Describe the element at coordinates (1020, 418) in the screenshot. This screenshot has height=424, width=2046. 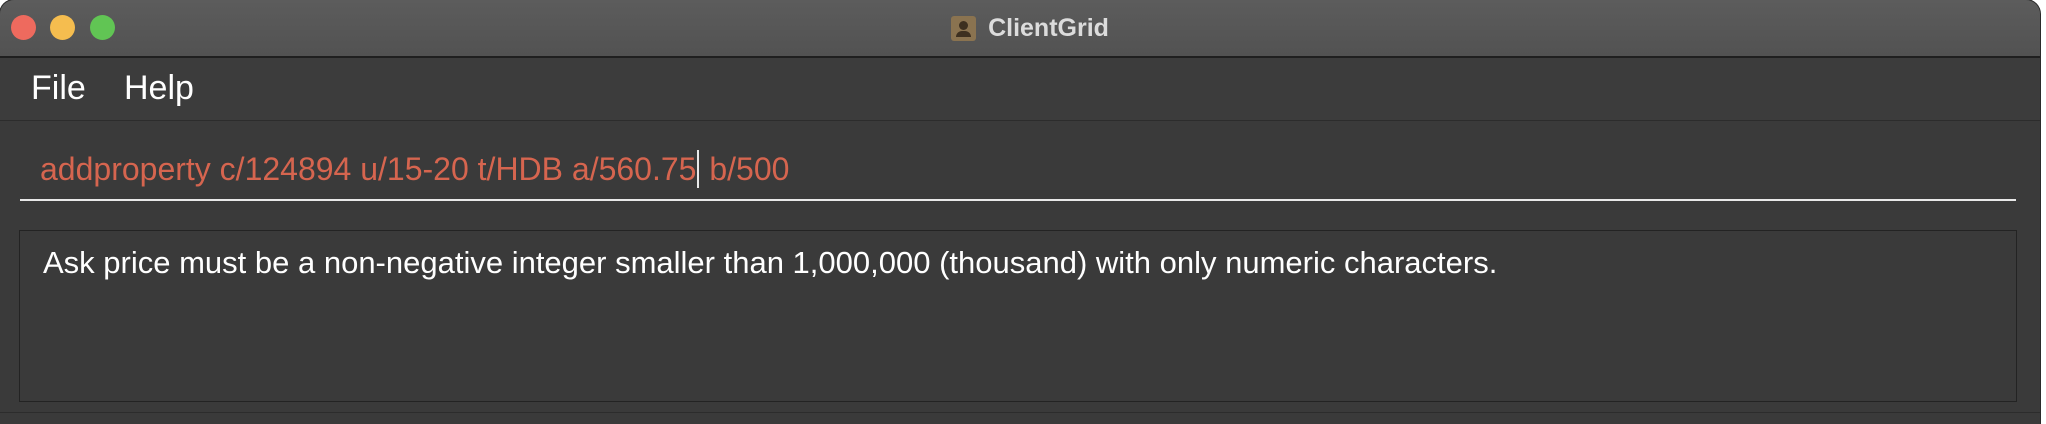
I see `bottom-panel-edge` at that location.